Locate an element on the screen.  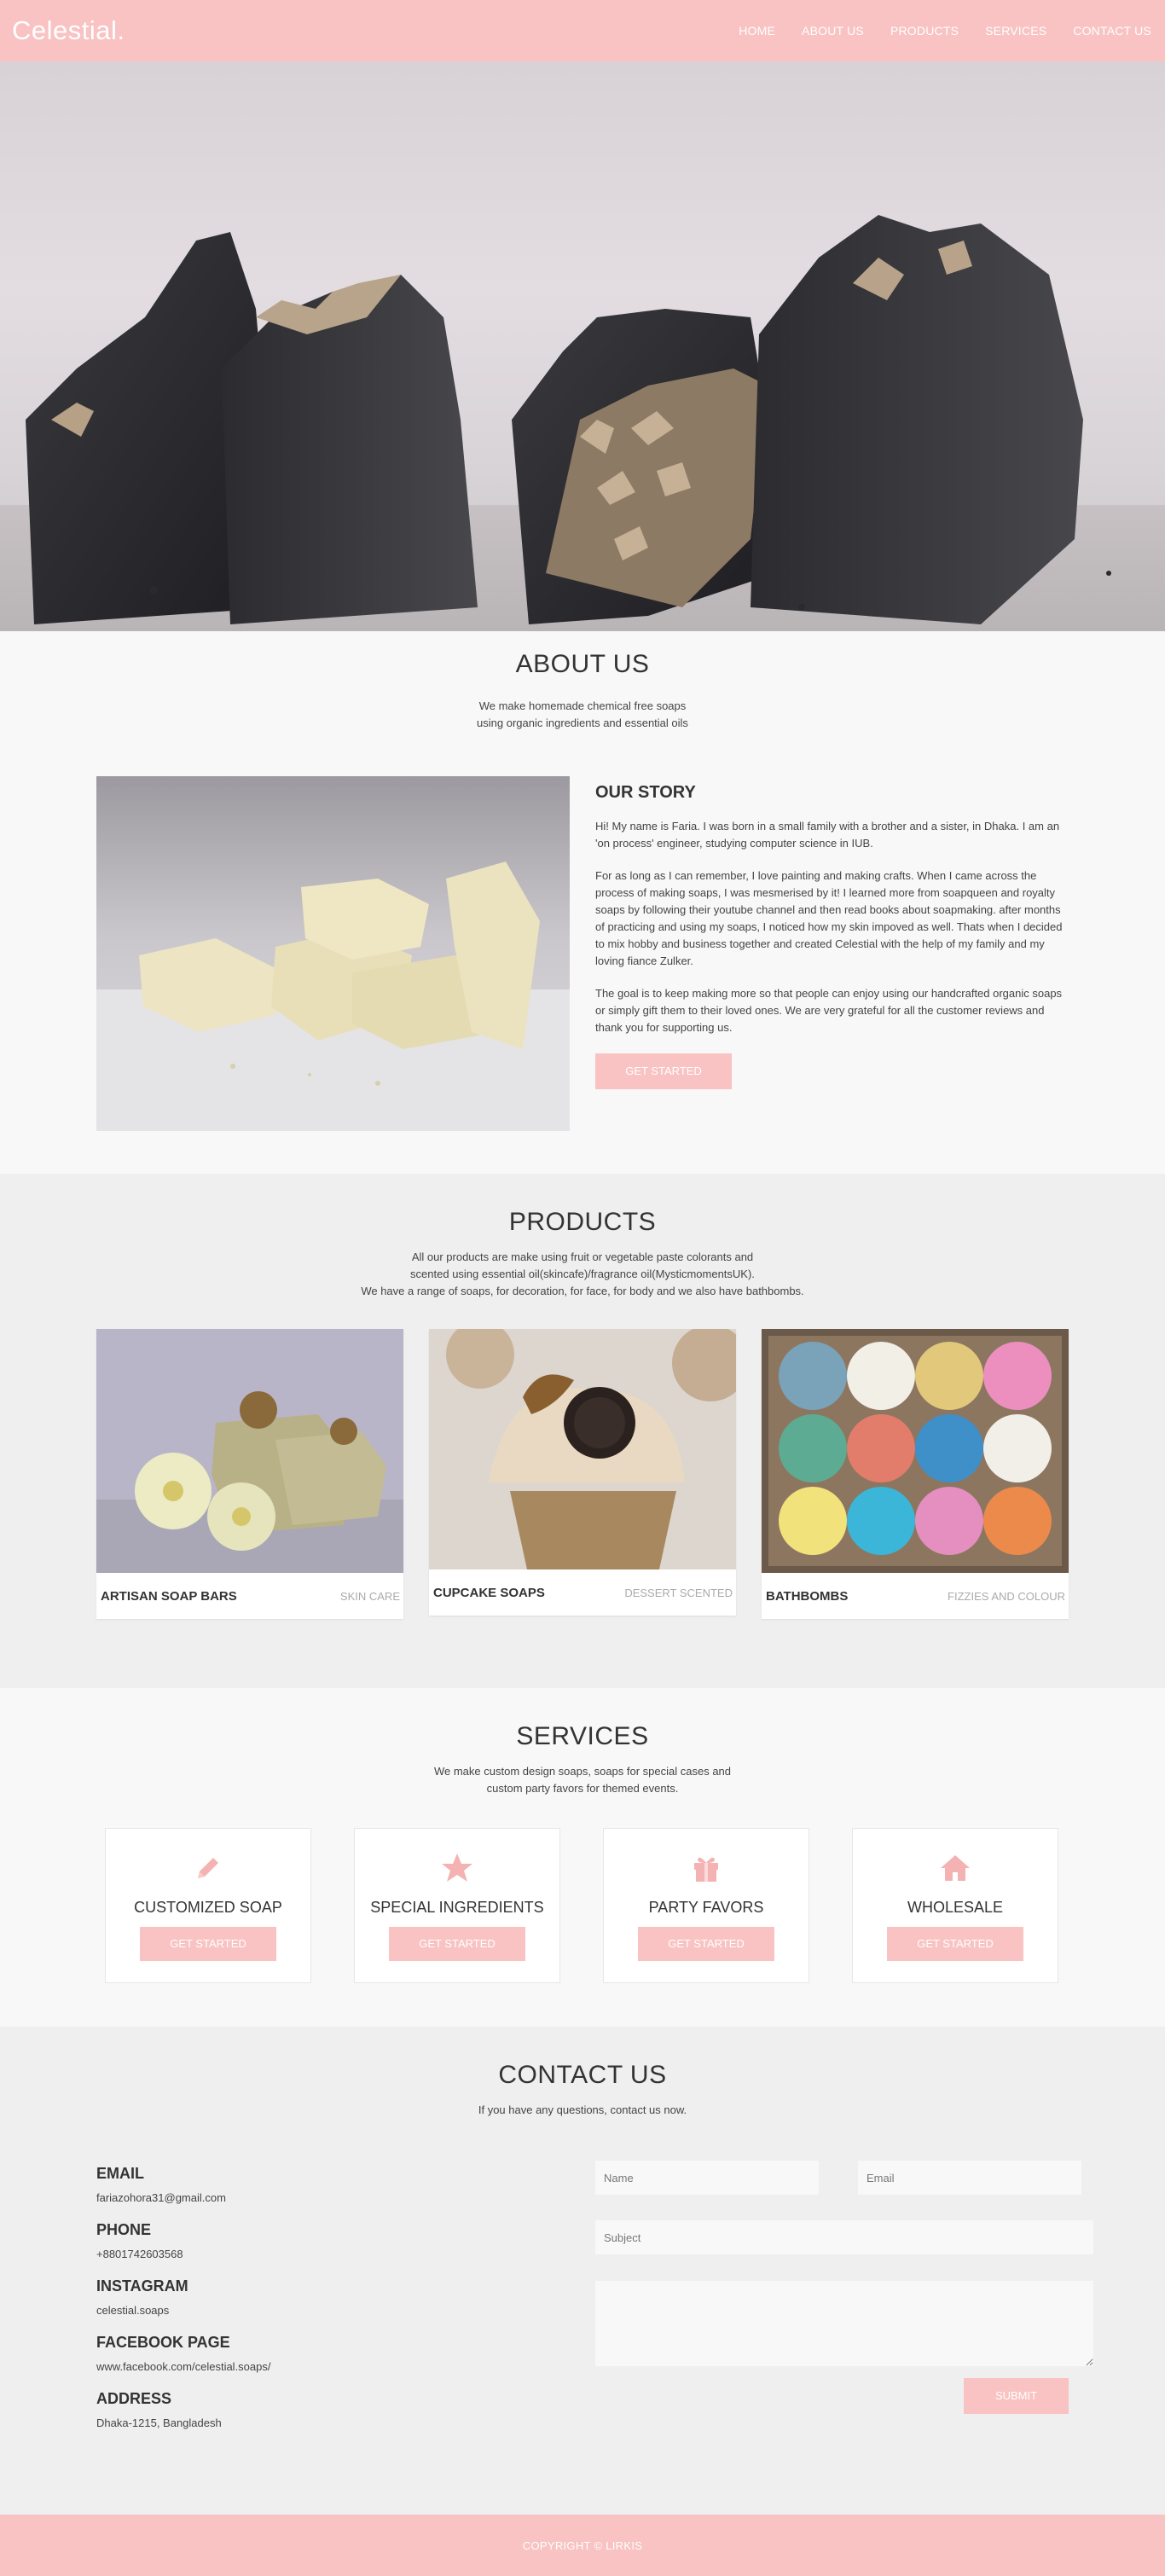
bathbombs-illustration is located at coordinates (915, 1451).